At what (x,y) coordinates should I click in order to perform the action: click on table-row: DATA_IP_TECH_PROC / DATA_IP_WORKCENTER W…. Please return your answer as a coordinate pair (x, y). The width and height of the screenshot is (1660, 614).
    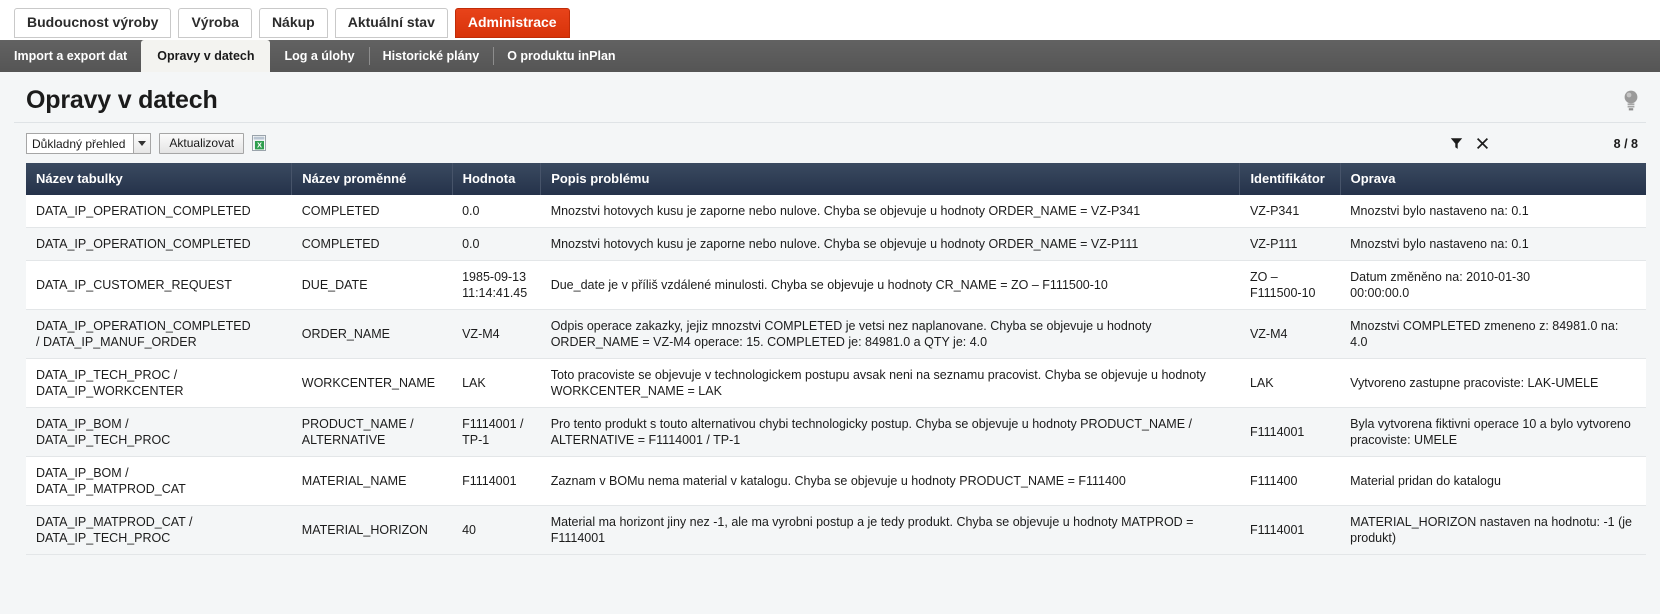
    Looking at the image, I should click on (836, 383).